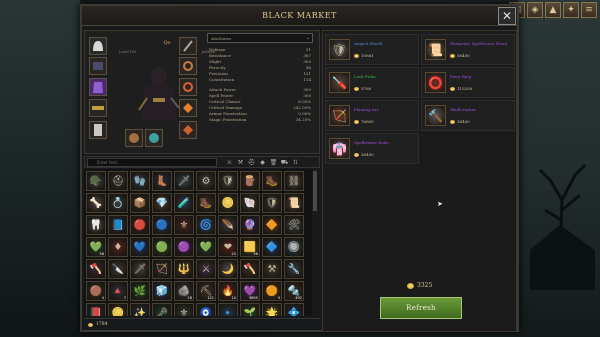 This screenshot has width=600, height=337. I want to click on close-button: ✕, so click(507, 16).